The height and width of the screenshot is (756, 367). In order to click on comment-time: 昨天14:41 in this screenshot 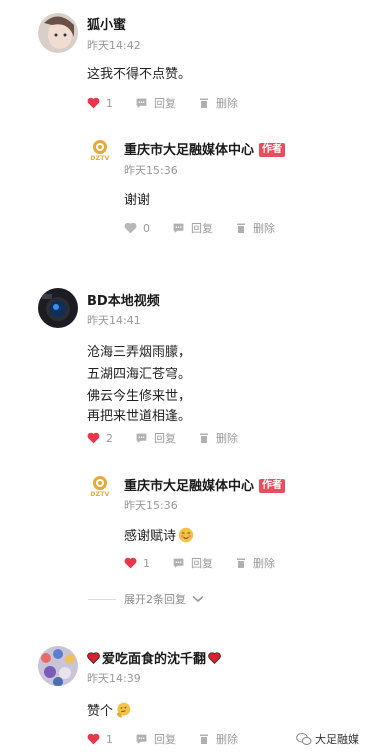, I will do `click(114, 320)`.